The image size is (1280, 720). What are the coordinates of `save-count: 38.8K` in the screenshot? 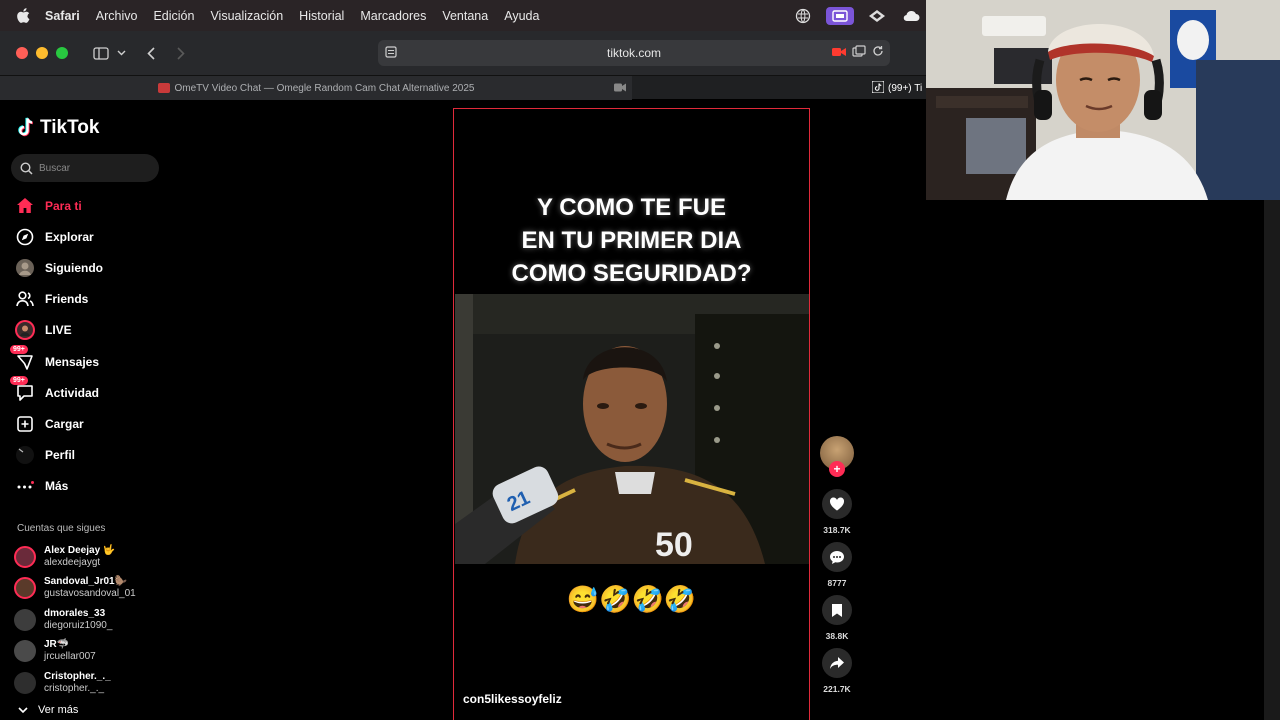 It's located at (837, 636).